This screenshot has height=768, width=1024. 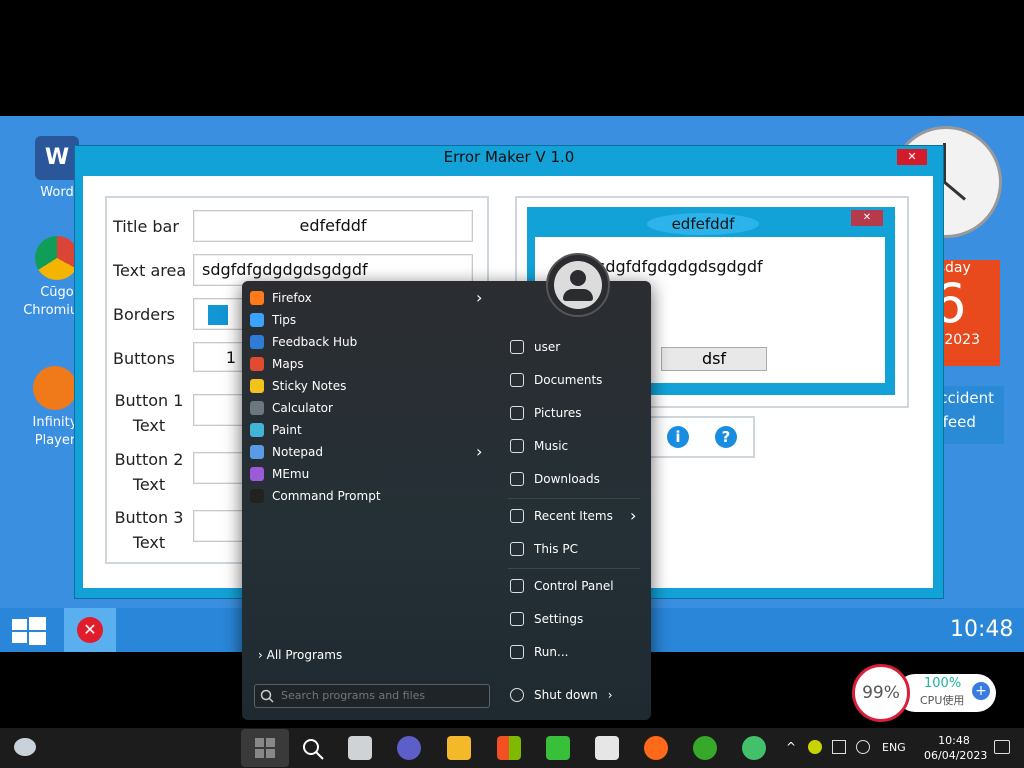 What do you see at coordinates (680, 266) in the screenshot?
I see `preview-message: sdgfdfgdgdgdsgdgdf` at bounding box center [680, 266].